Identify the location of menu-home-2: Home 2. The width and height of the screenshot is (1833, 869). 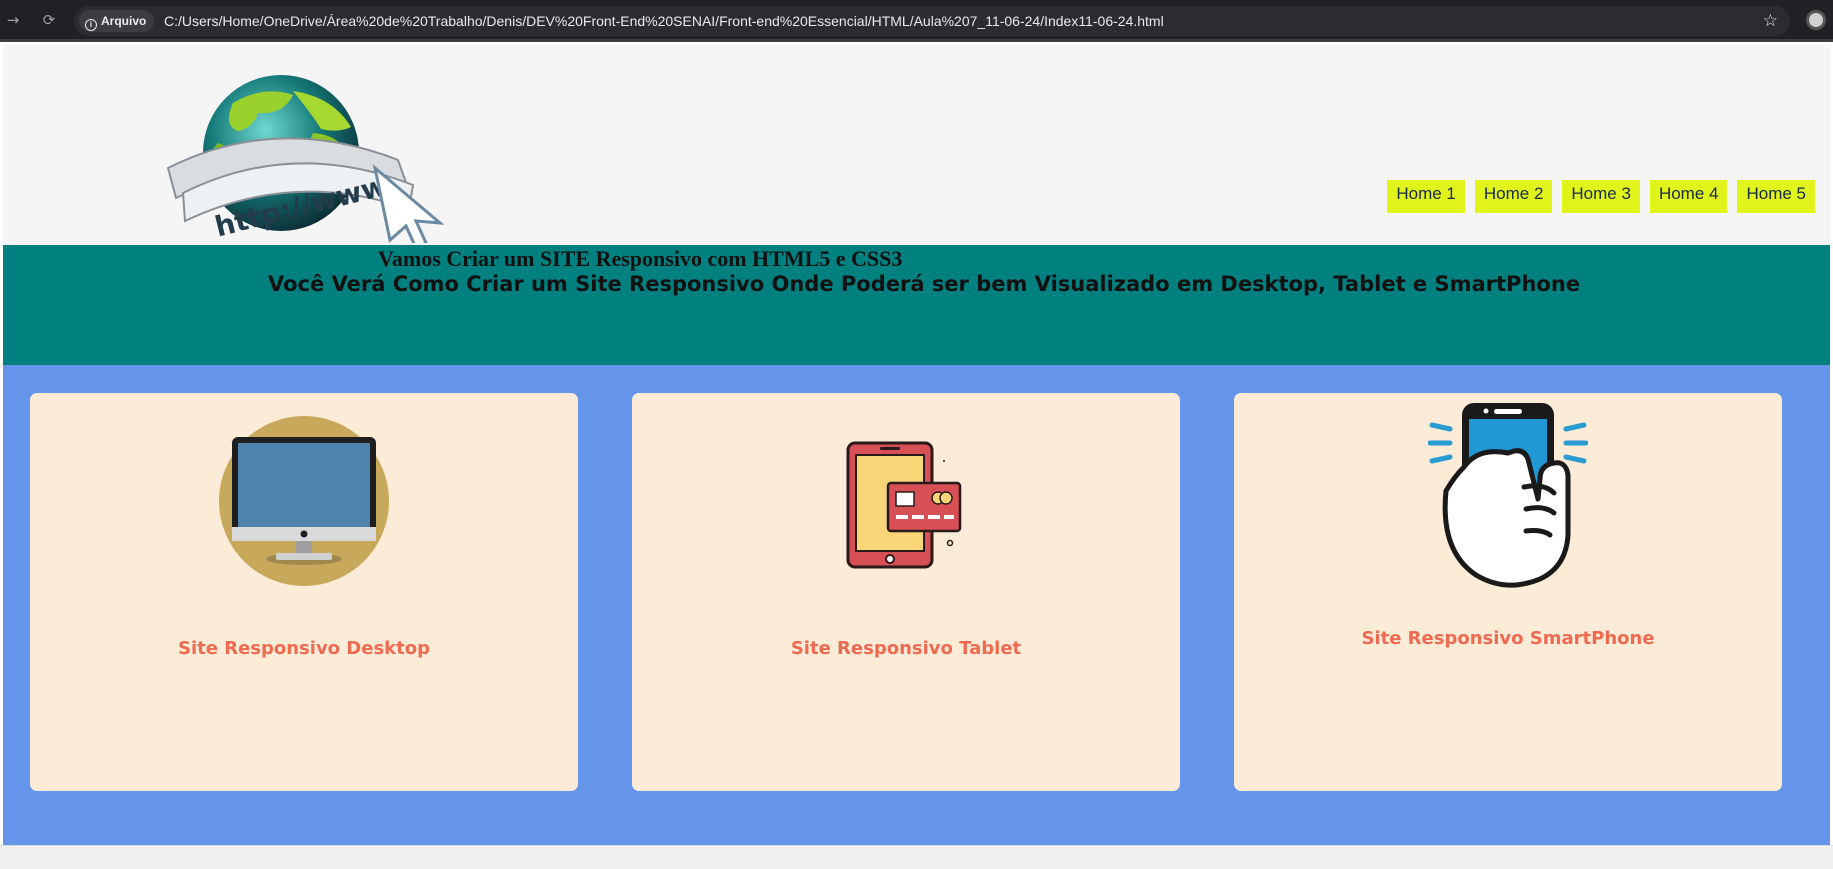
(1513, 196).